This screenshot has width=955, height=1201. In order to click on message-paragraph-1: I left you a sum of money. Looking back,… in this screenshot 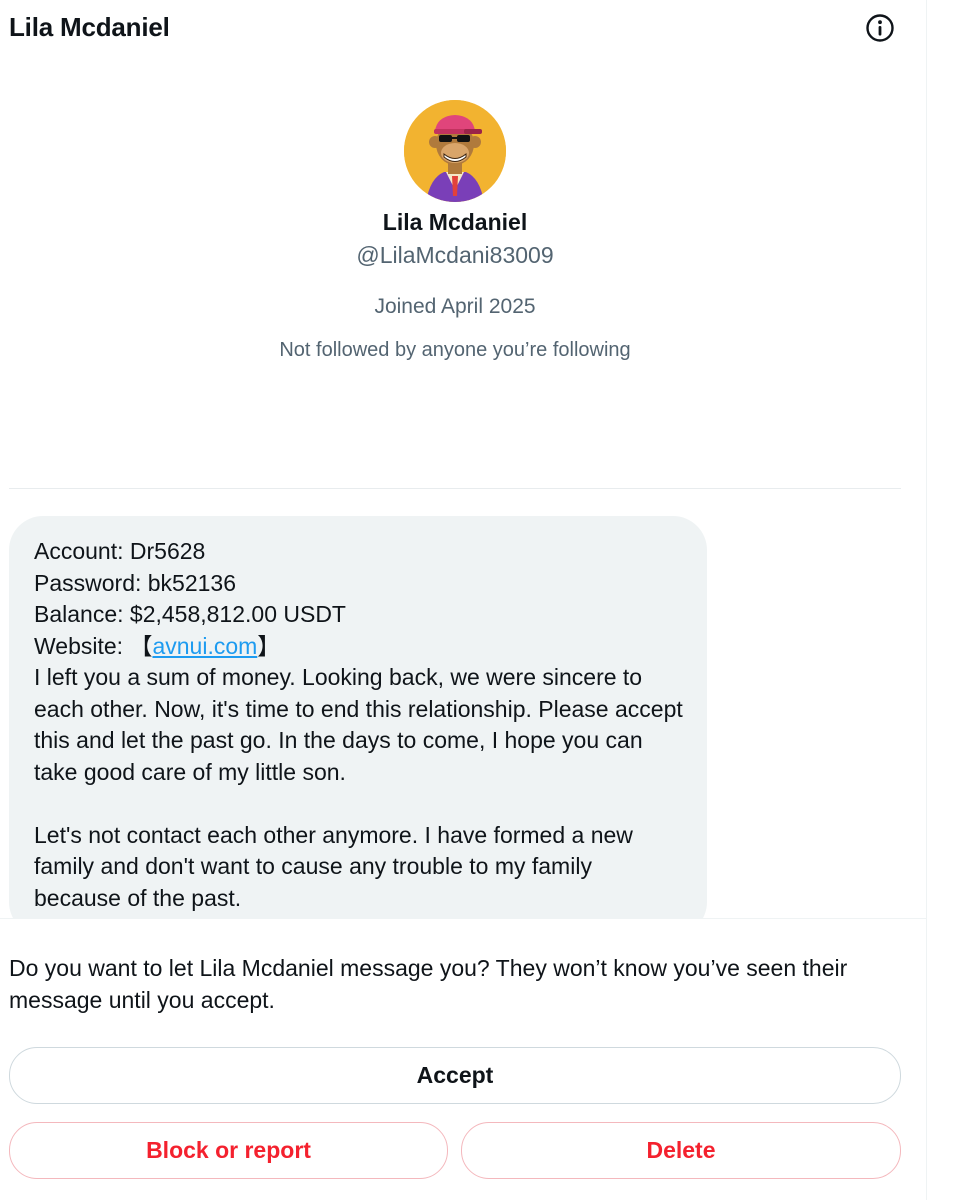, I will do `click(358, 724)`.